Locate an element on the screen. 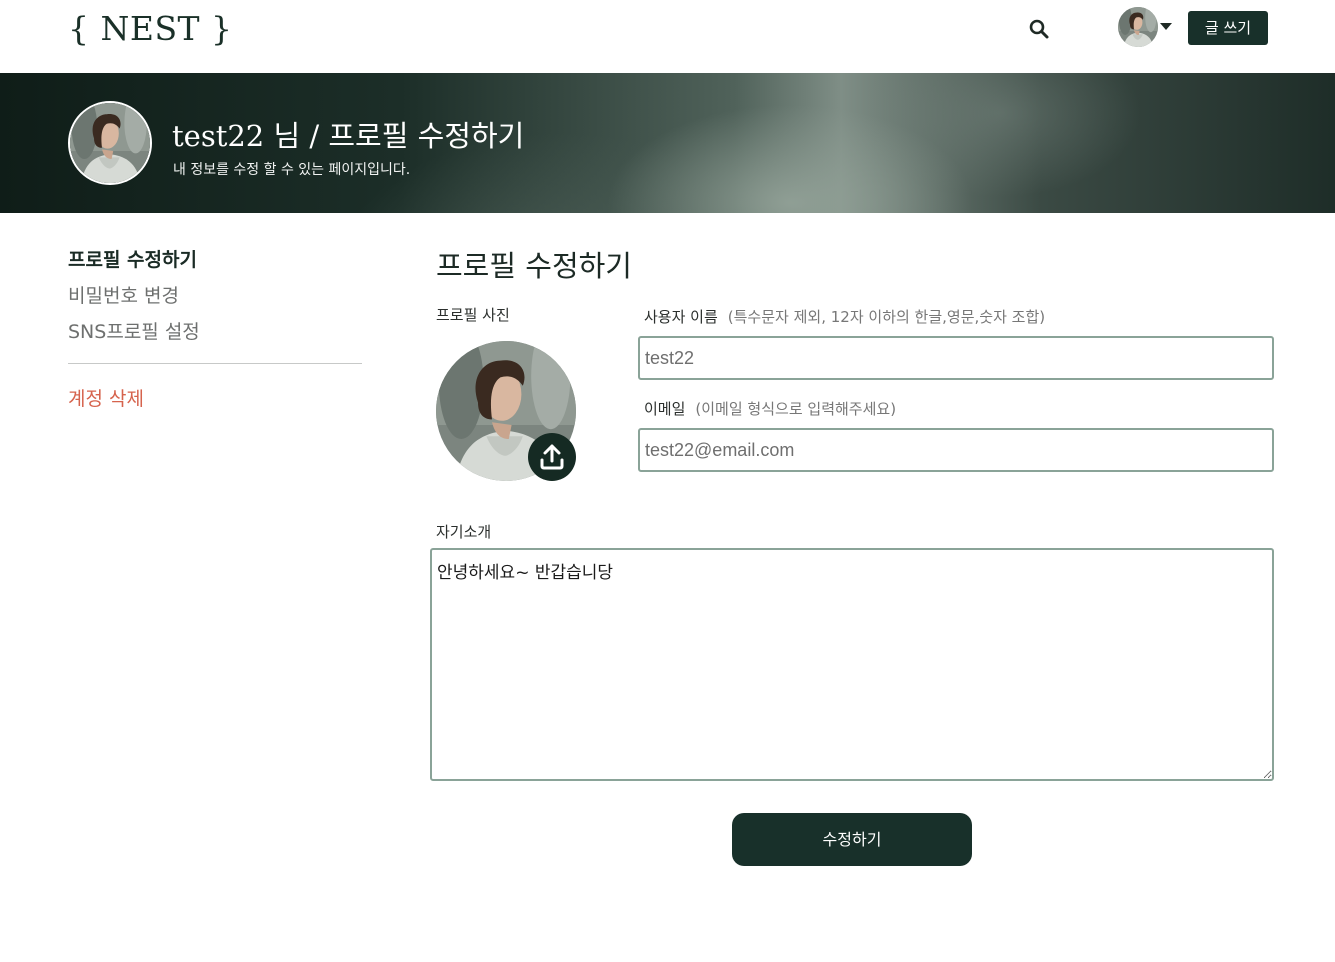 The height and width of the screenshot is (962, 1335). search-icon is located at coordinates (1039, 29).